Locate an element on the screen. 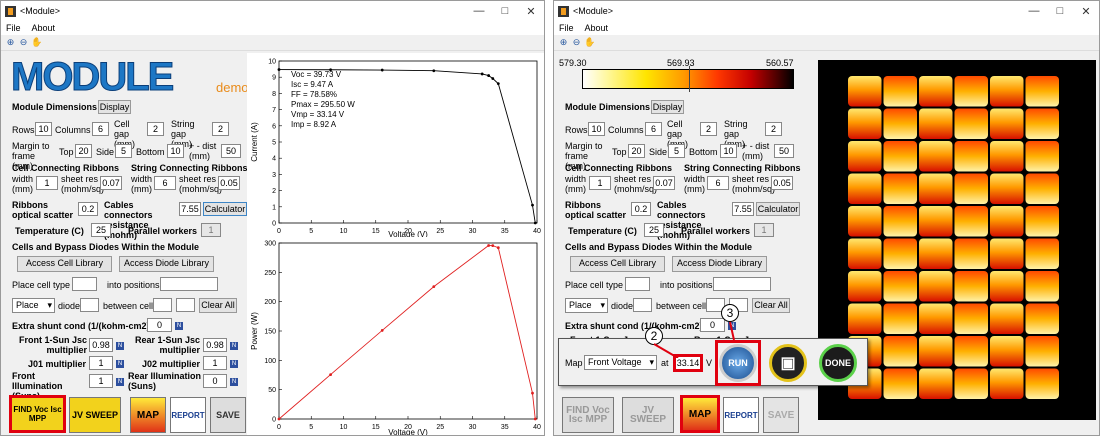  front-jsc-input: 0.98 is located at coordinates (101, 345).